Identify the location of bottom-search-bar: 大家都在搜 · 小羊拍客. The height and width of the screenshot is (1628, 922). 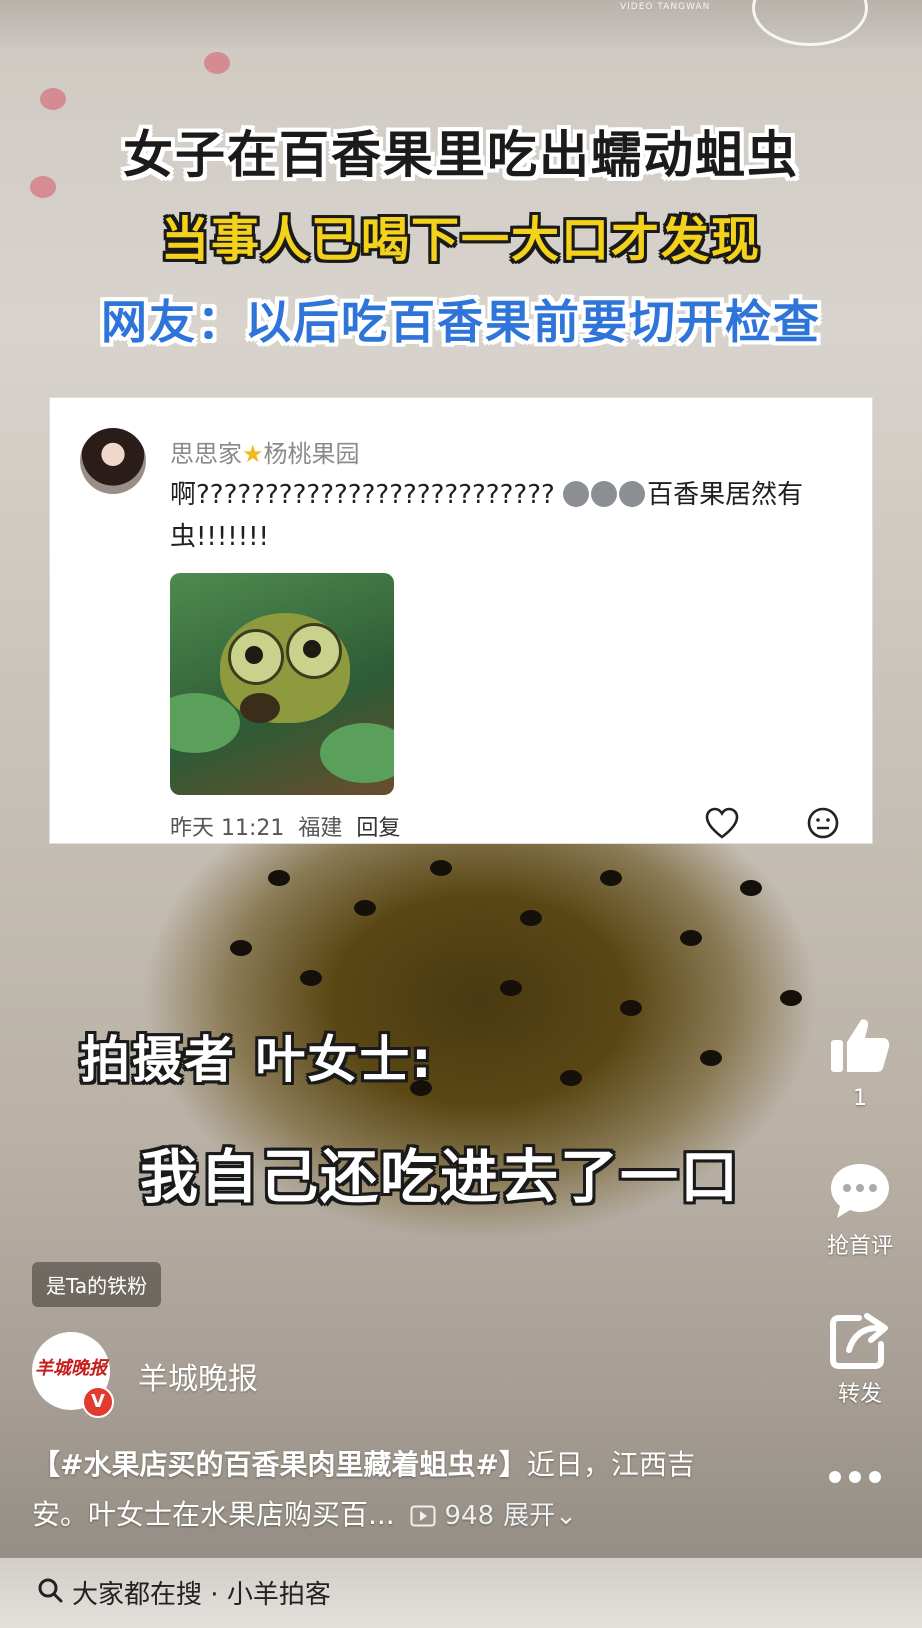
(461, 1593).